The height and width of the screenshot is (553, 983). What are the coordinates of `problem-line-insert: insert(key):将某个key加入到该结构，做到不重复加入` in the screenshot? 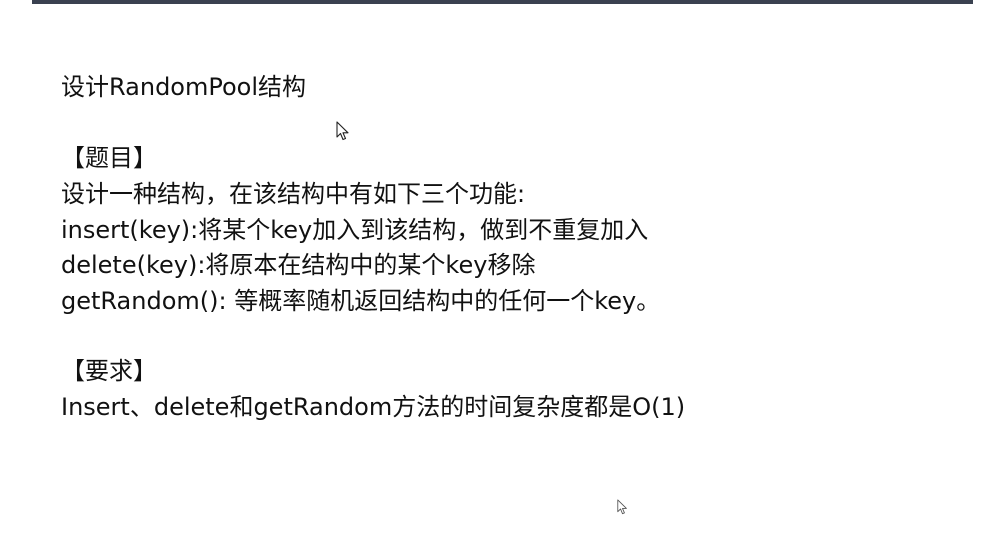 It's located at (355, 230).